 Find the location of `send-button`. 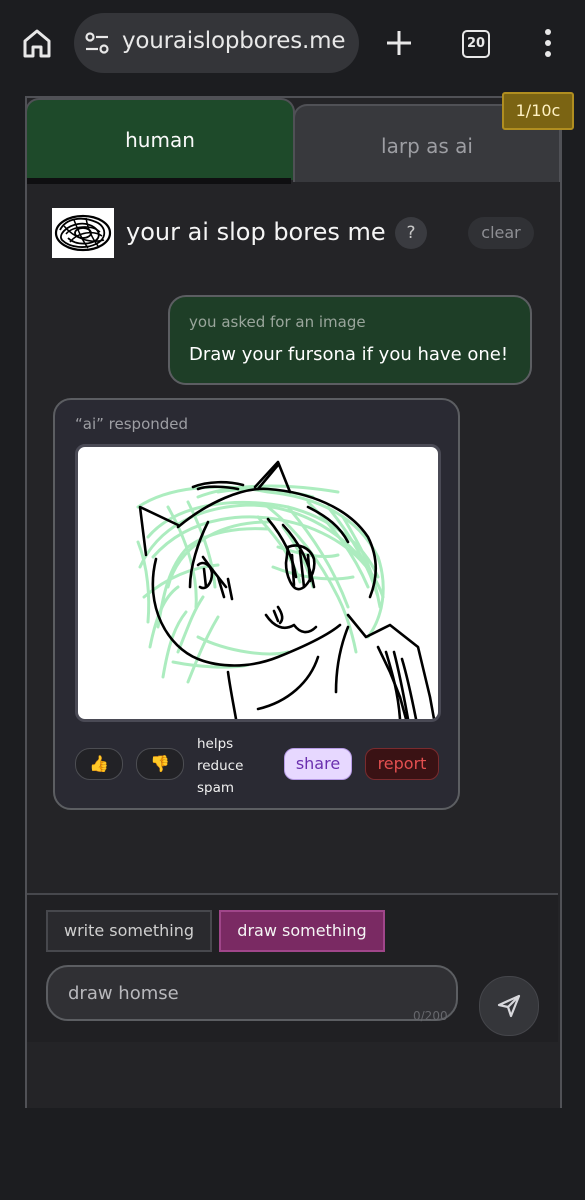

send-button is located at coordinates (509, 1006).